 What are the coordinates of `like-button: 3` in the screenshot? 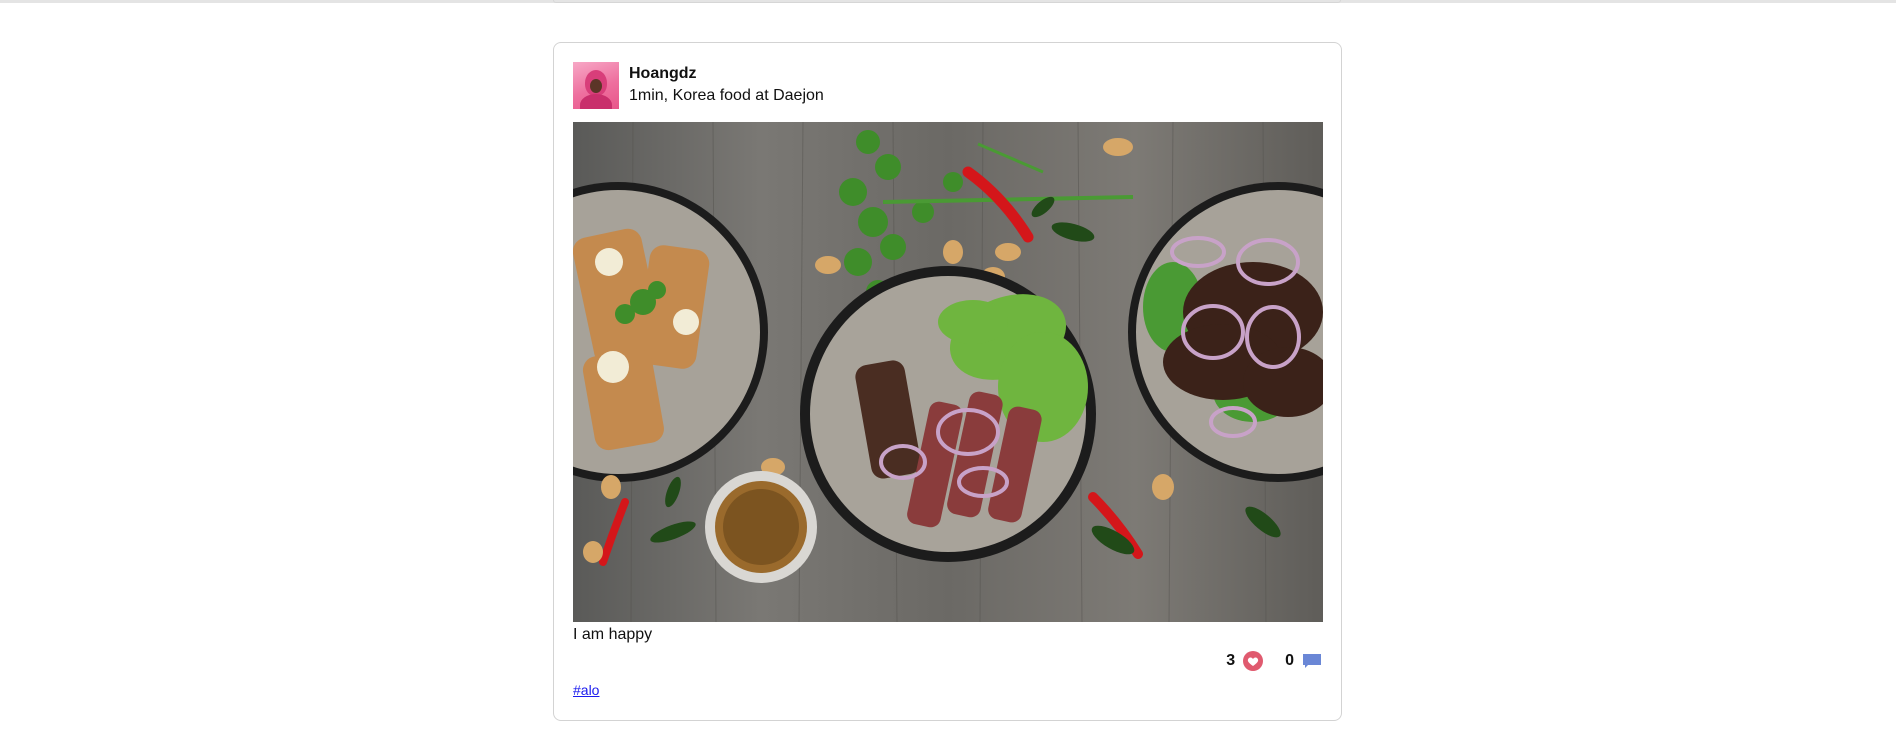 It's located at (1245, 661).